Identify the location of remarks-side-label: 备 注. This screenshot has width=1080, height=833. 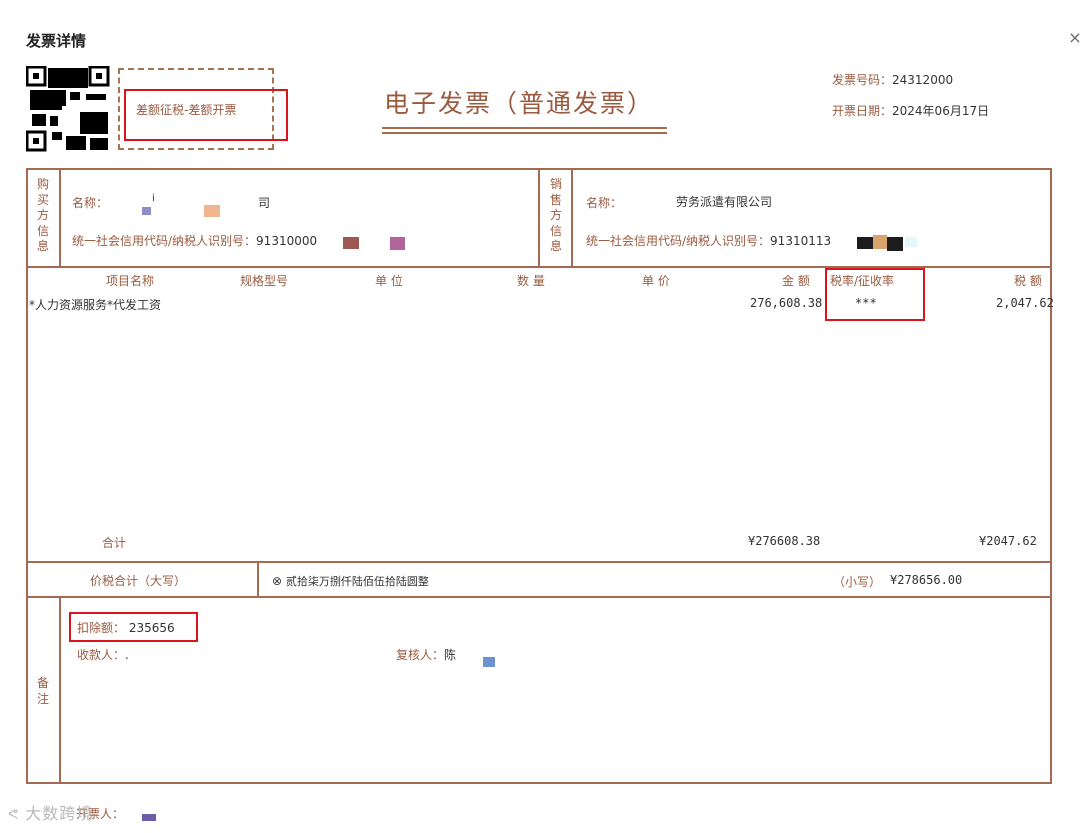
(43, 691).